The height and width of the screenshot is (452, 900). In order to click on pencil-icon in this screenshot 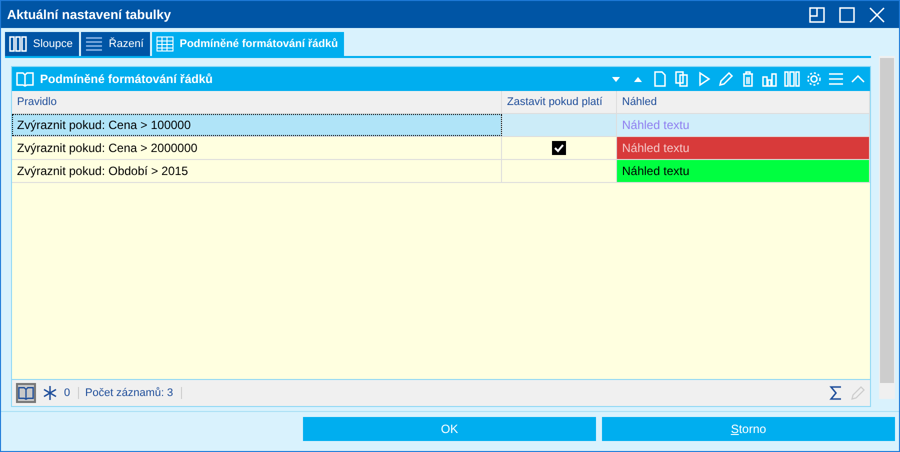, I will do `click(858, 393)`.